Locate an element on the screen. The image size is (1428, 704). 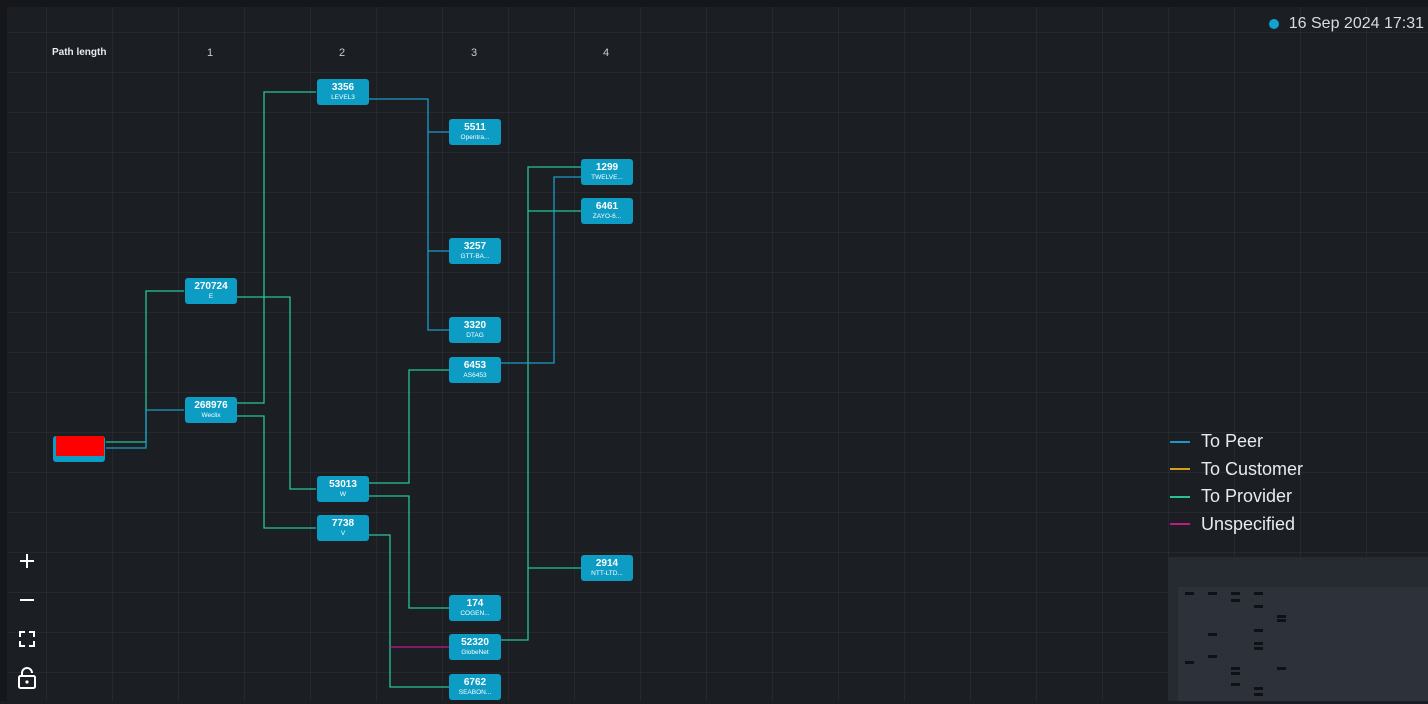
node-268976: 268976 Weclix is located at coordinates (211, 410).